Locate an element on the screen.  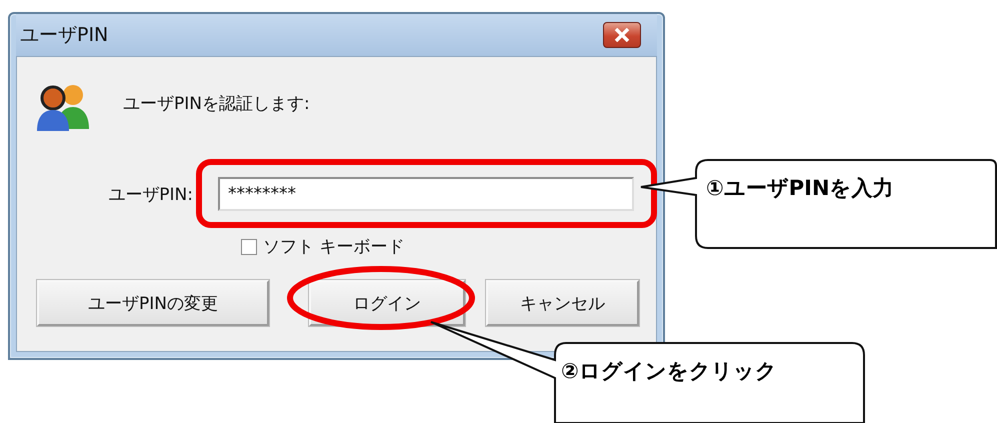
dialog-button: キャンセル is located at coordinates (562, 303).